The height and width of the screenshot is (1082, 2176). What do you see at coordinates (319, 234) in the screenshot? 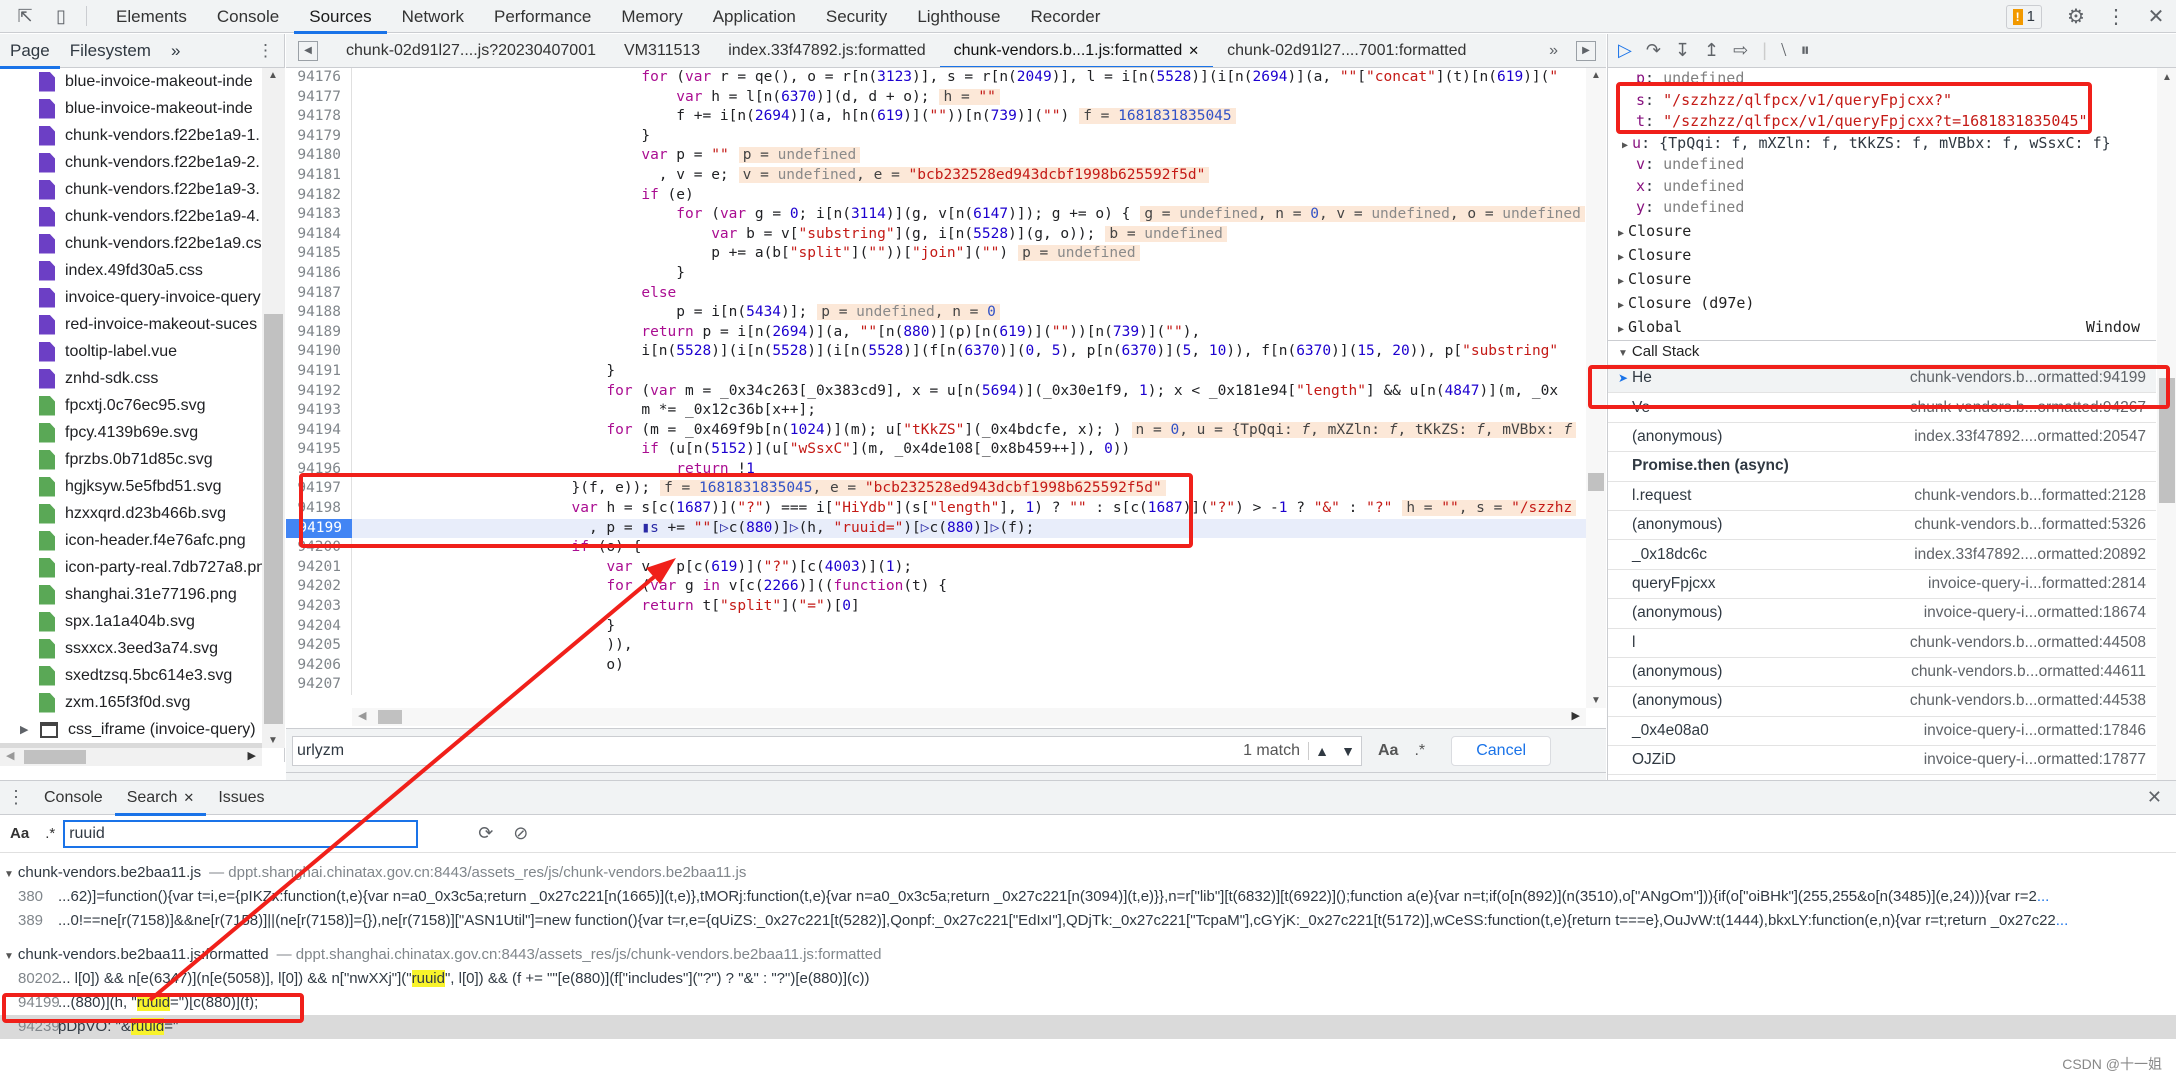
I see `line-number: 94184` at bounding box center [319, 234].